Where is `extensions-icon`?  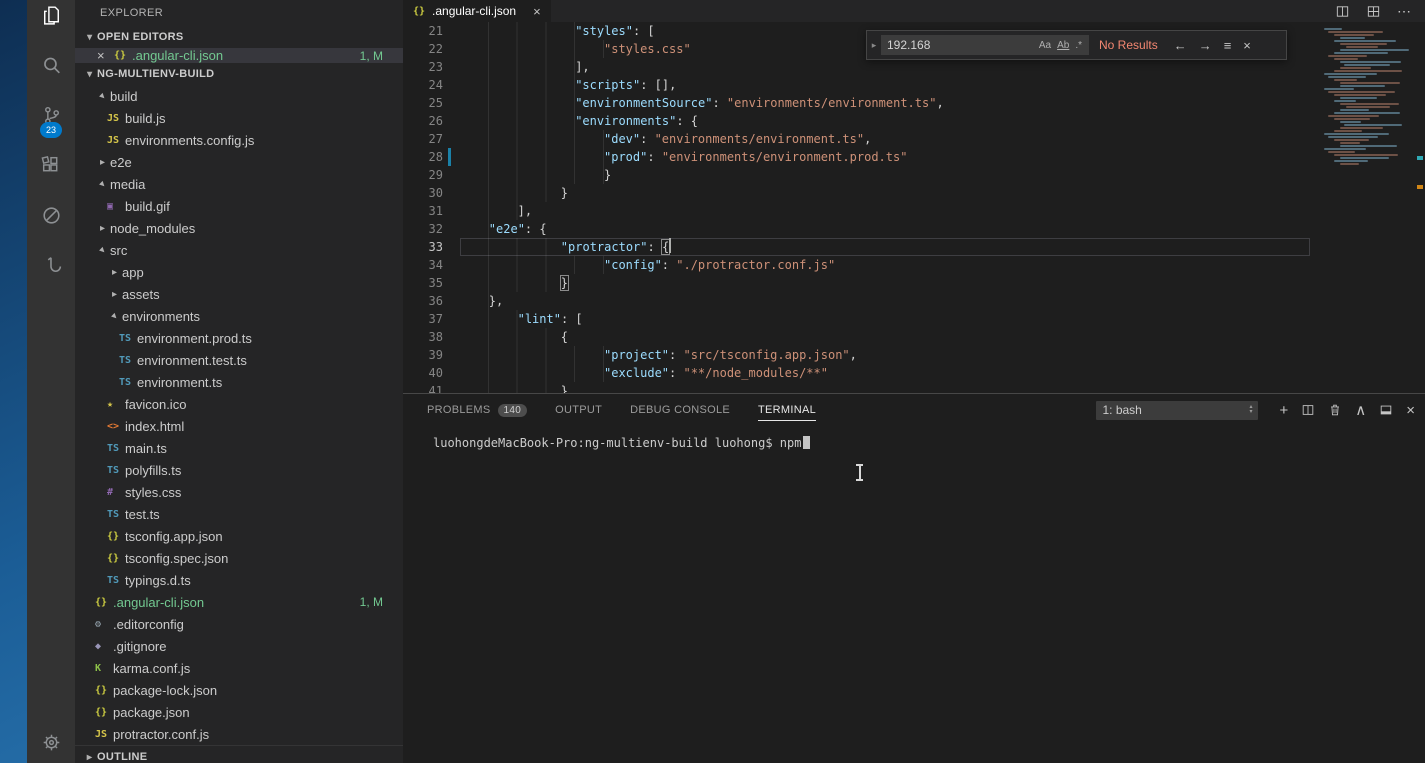
extensions-icon is located at coordinates (51, 165).